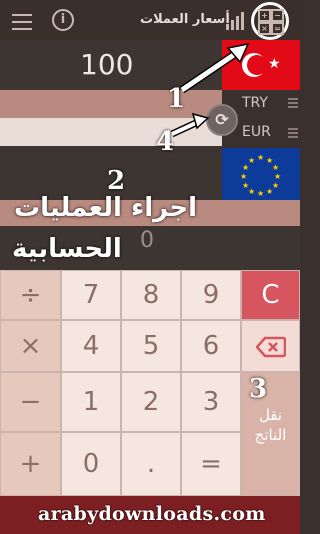  Describe the element at coordinates (147, 240) in the screenshot. I see `calculator-result: 0` at that location.